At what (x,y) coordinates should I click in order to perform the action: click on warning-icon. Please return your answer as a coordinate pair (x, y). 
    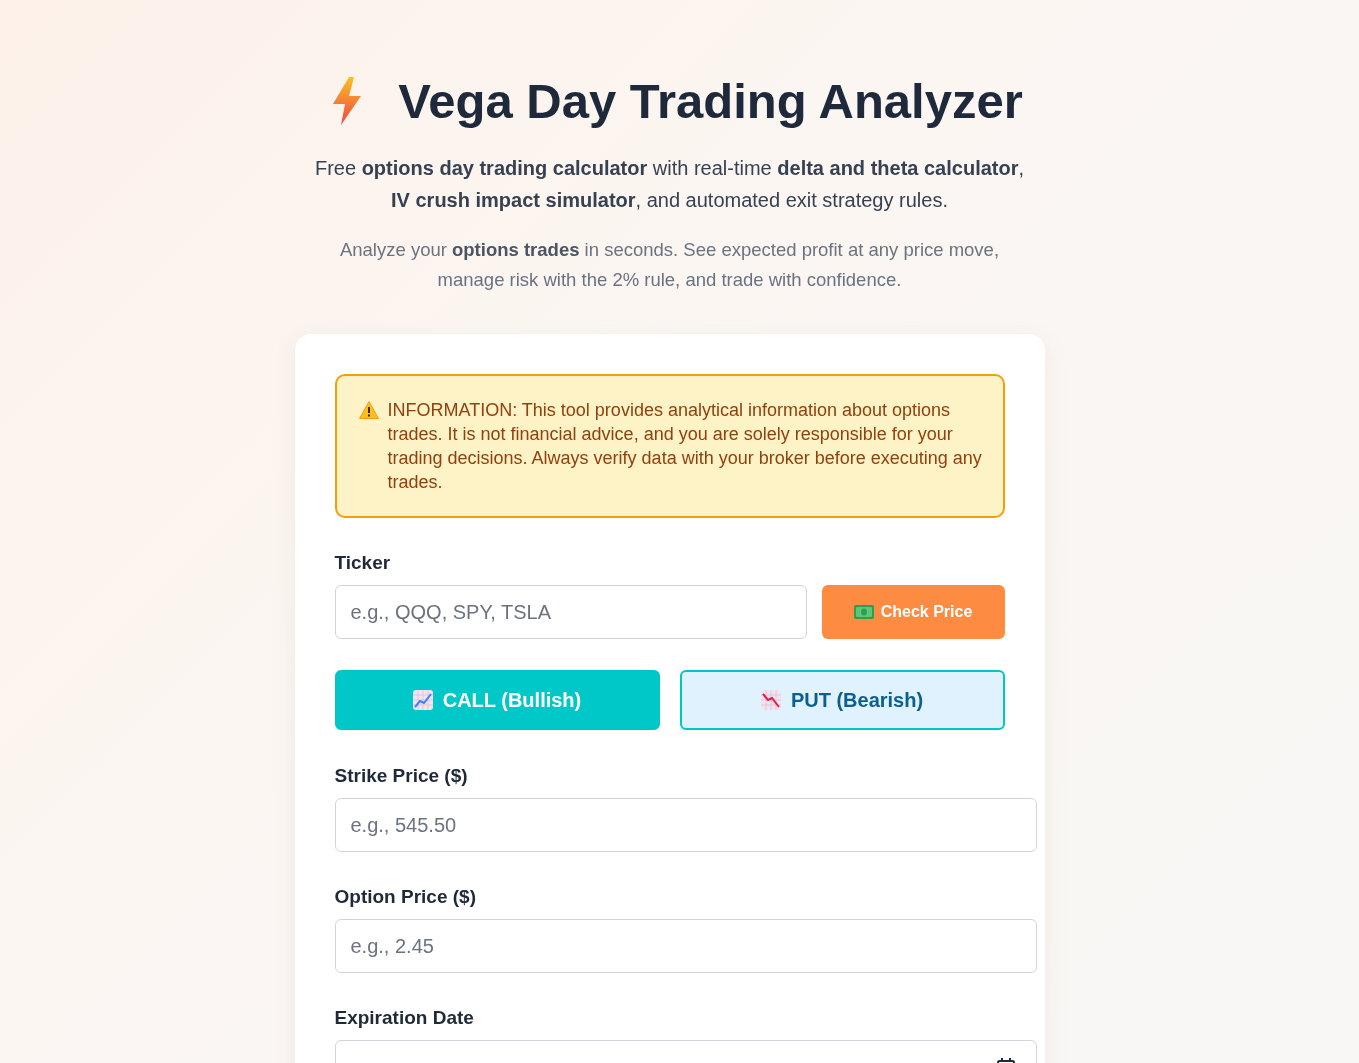
    Looking at the image, I should click on (368, 410).